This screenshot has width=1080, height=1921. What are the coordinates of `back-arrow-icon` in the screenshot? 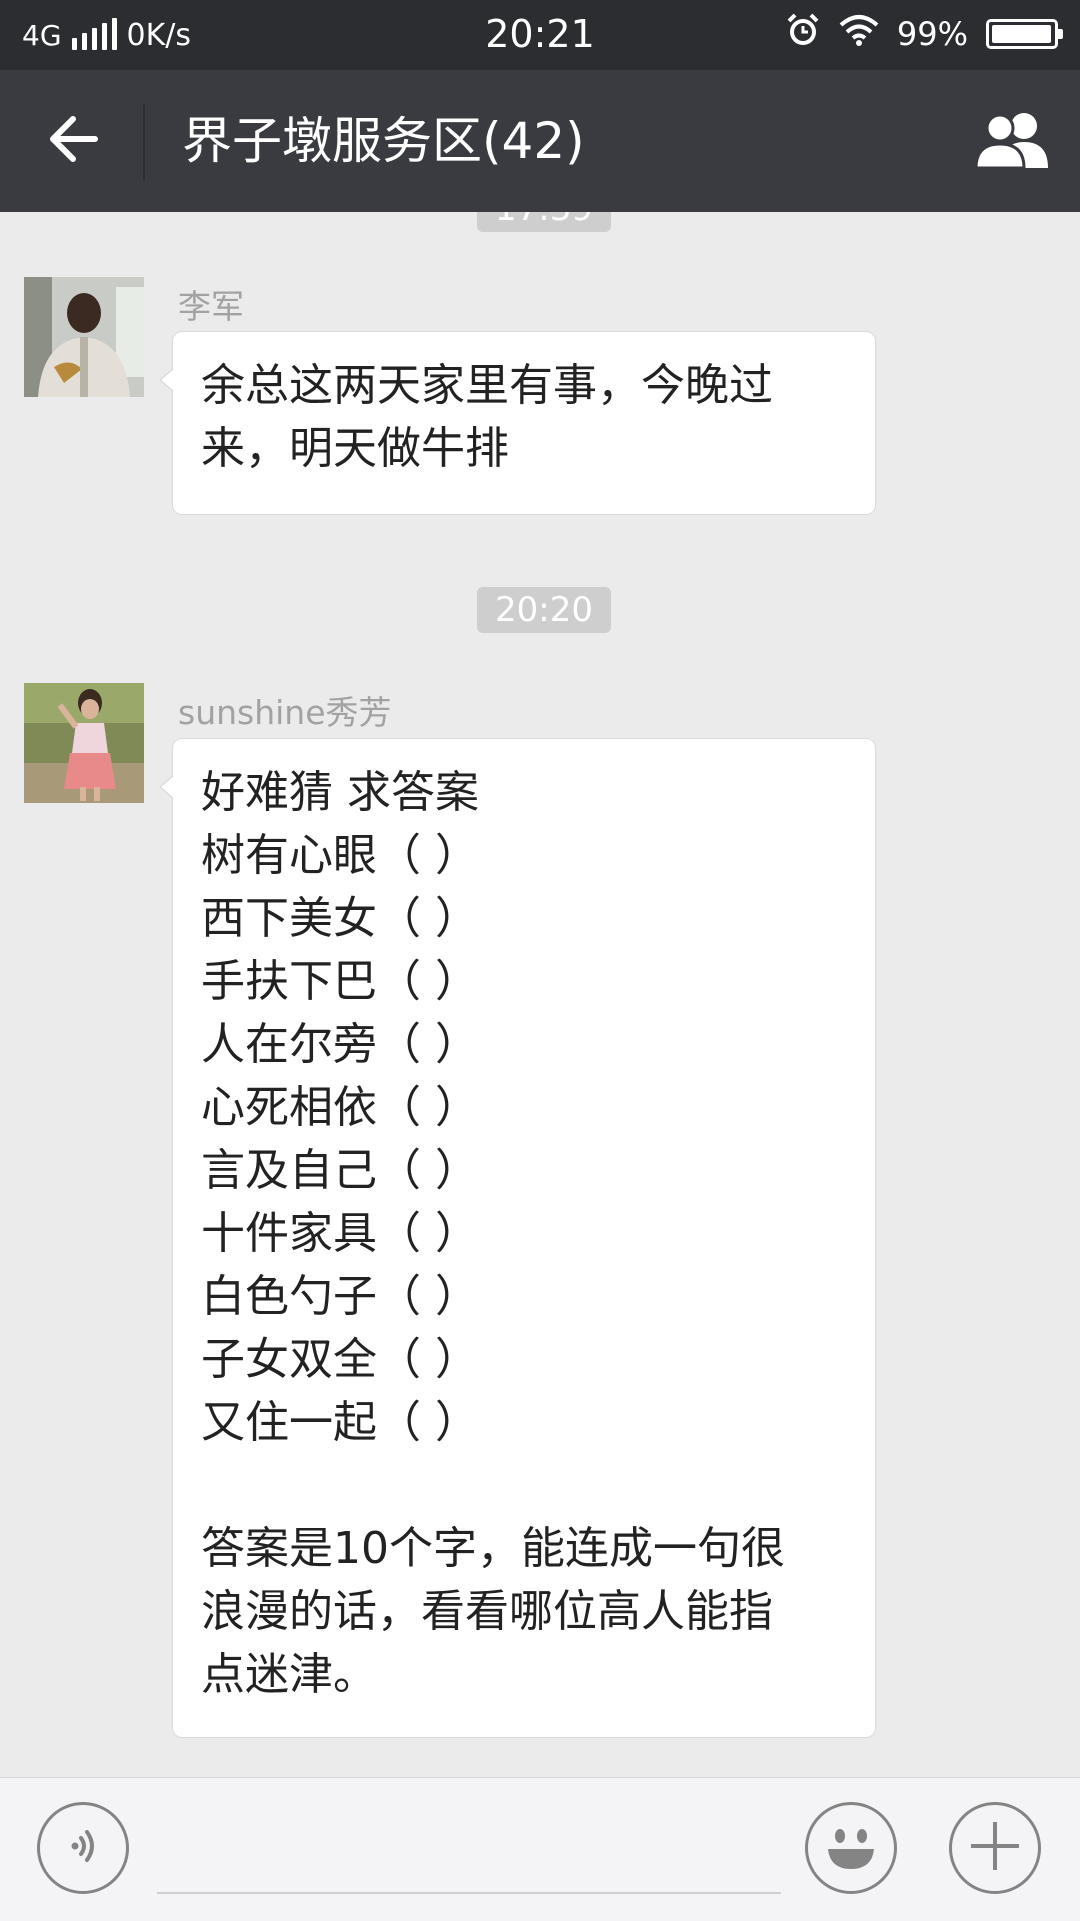 It's located at (73, 141).